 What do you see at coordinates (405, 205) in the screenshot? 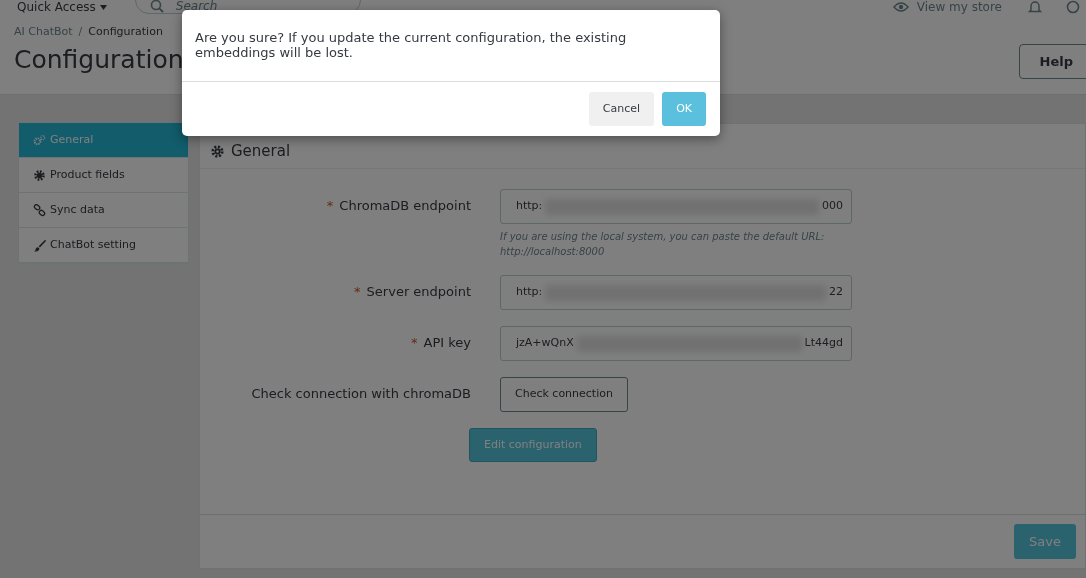
I see `field-label: ChromaDB endpoint` at bounding box center [405, 205].